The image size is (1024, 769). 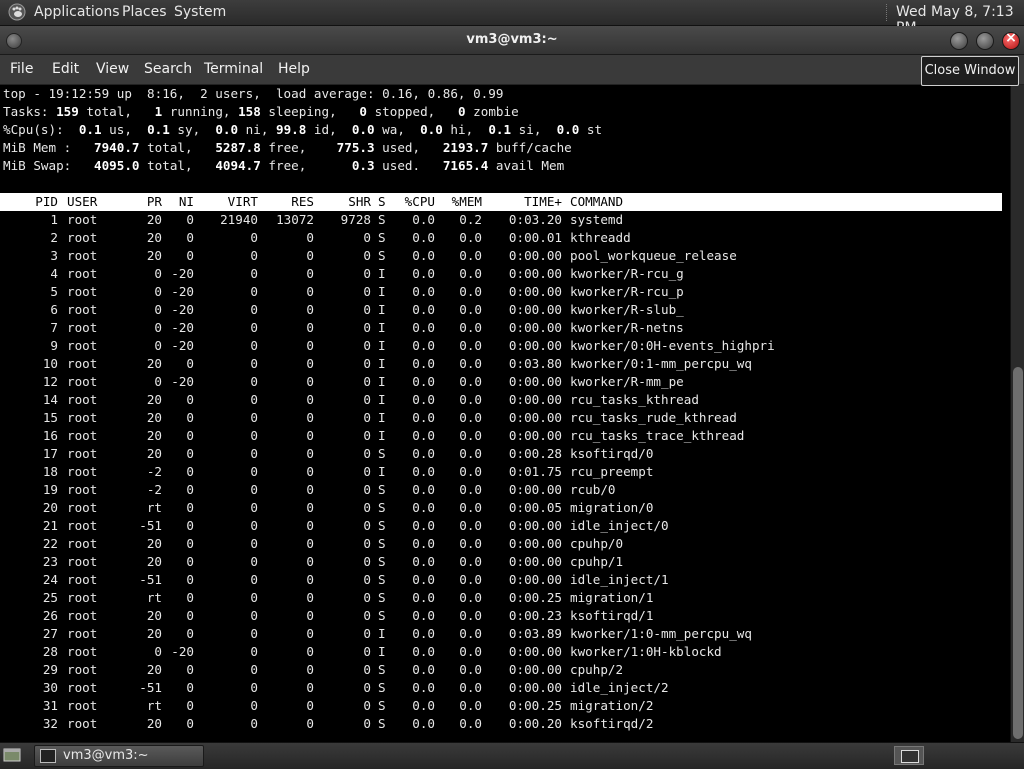 I want to click on window-titlebar: vm3@vm3:~, so click(x=512, y=40).